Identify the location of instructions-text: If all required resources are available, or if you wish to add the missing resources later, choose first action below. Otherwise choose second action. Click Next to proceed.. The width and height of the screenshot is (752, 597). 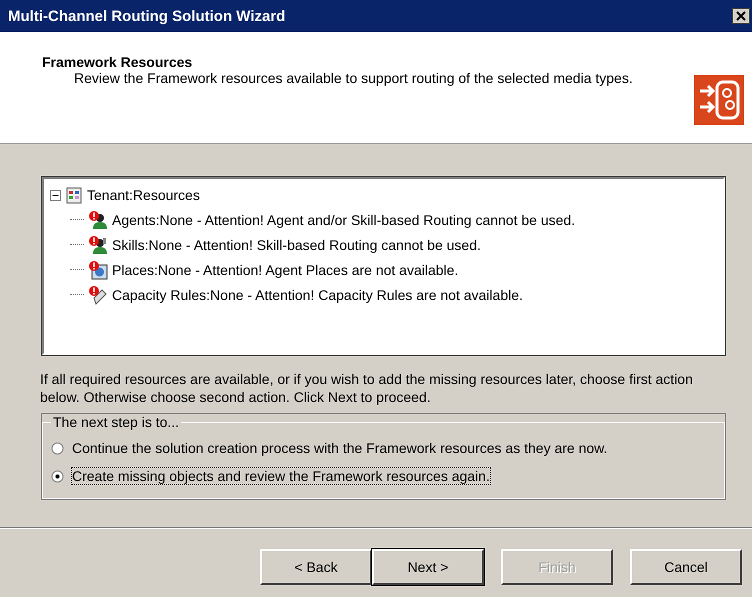
(367, 388).